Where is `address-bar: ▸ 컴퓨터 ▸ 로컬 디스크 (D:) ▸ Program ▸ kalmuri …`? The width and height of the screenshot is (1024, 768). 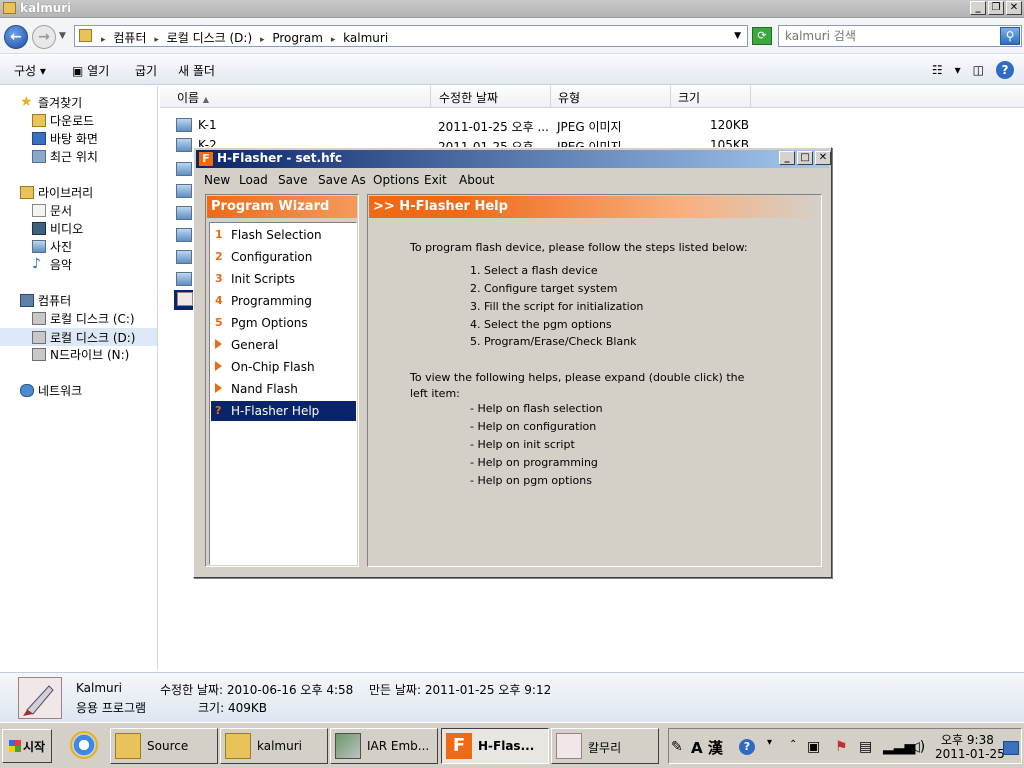
address-bar: ▸ 컴퓨터 ▸ 로컬 디스크 (D:) ▸ Program ▸ kalmuri … is located at coordinates (411, 36).